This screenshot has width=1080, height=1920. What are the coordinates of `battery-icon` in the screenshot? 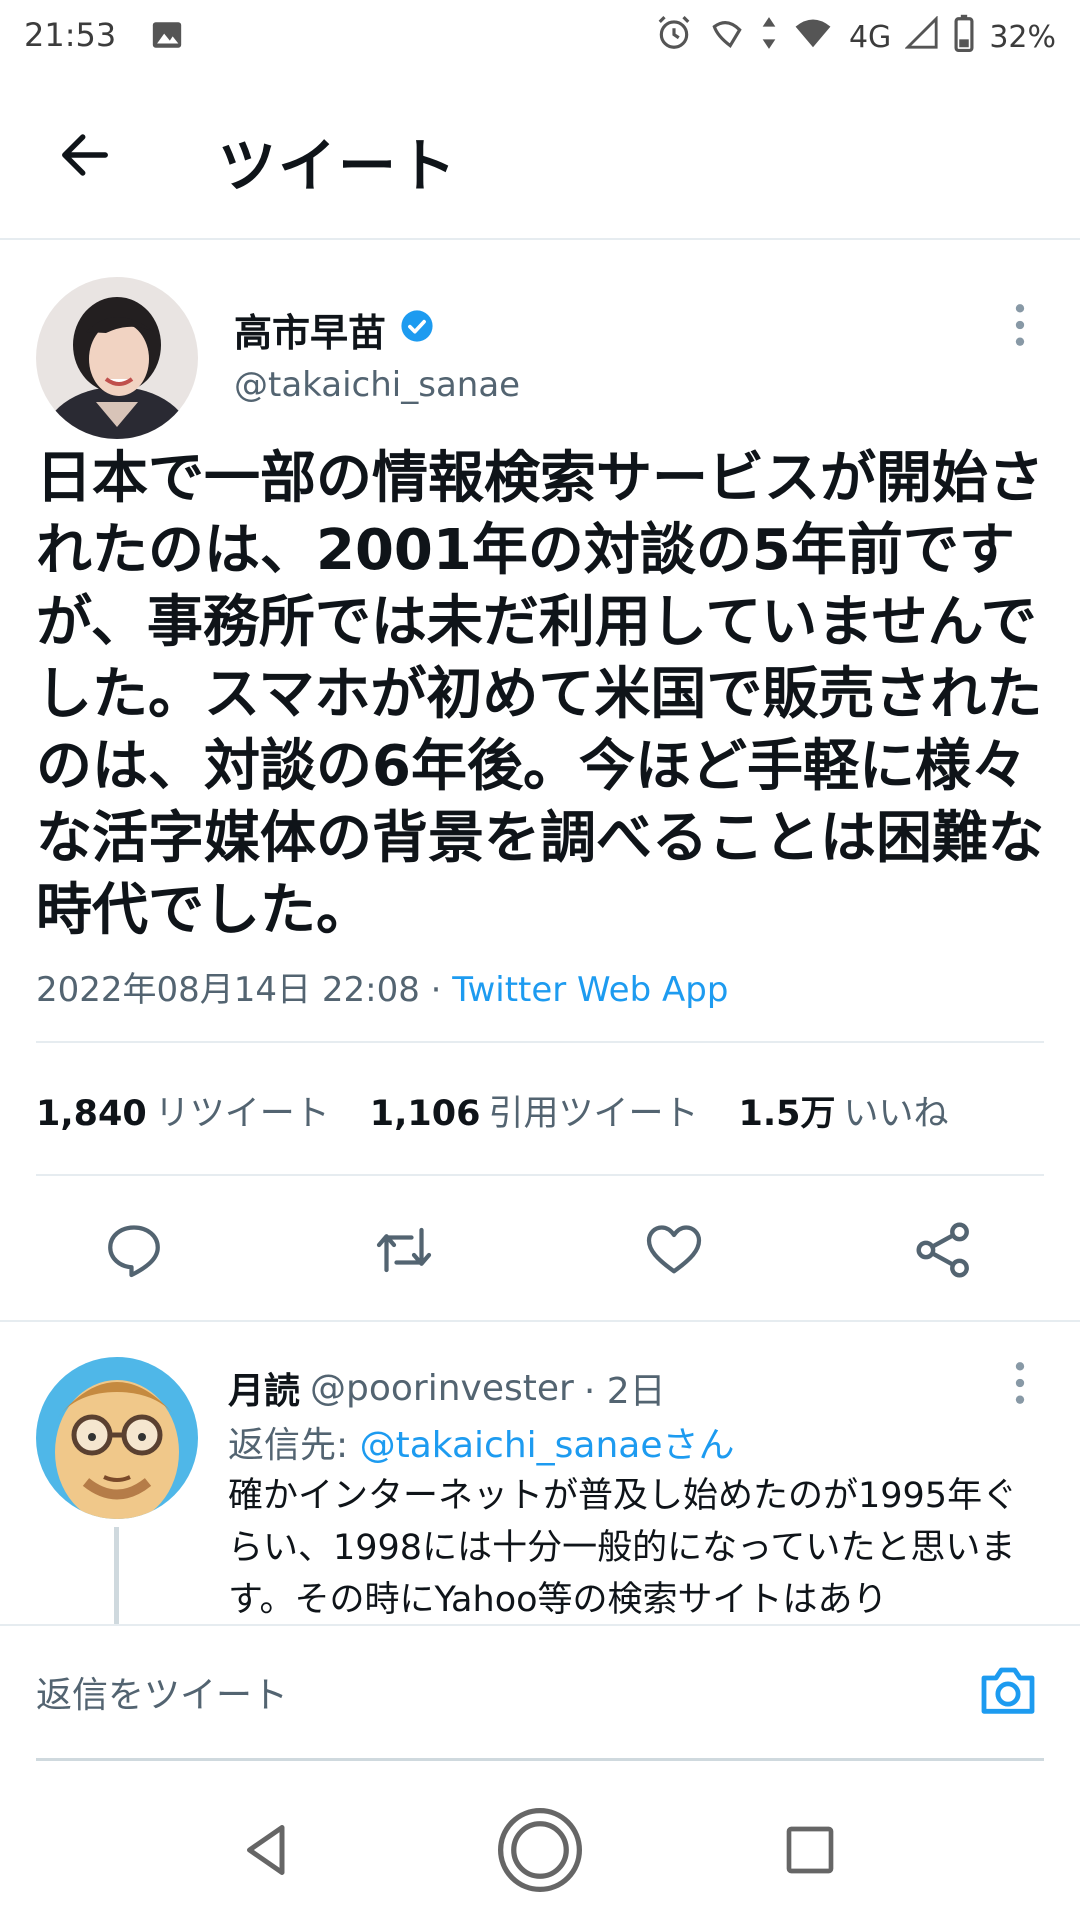 It's located at (964, 37).